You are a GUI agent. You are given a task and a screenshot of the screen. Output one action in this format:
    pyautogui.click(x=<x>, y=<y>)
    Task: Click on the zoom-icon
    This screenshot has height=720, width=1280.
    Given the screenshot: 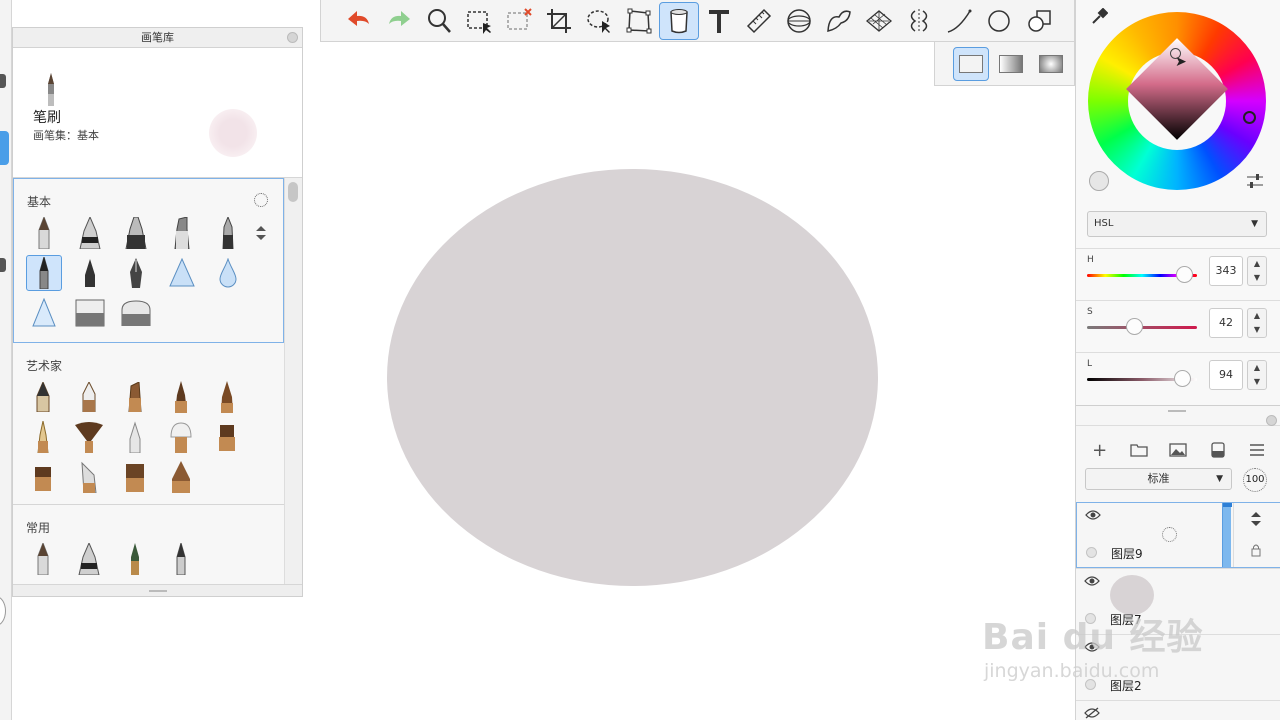 What is the action you would take?
    pyautogui.click(x=439, y=21)
    